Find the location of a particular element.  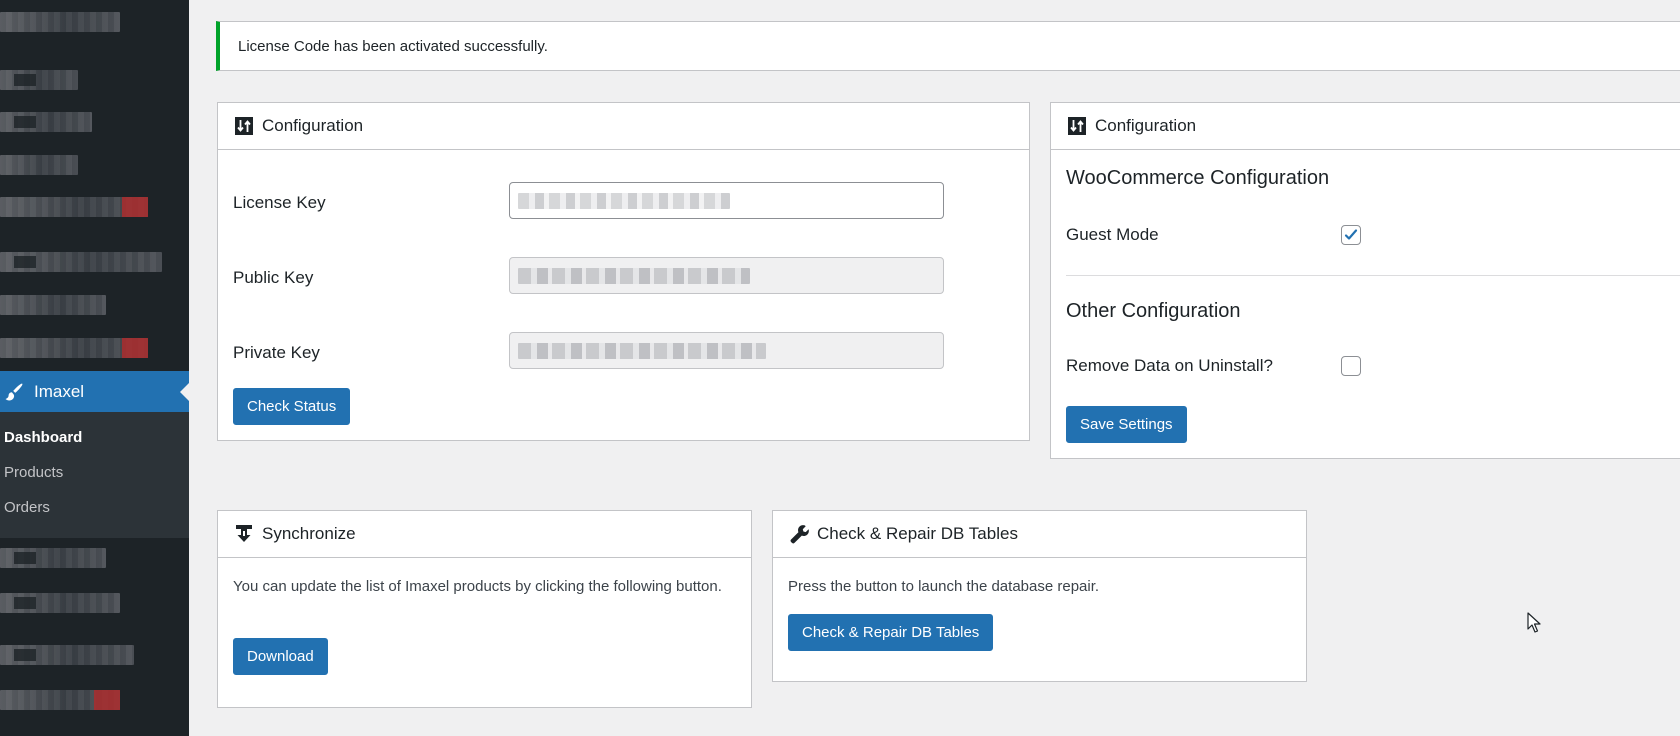

admin-sidebar: Imaxel Dashboard Products Orders is located at coordinates (94, 368).